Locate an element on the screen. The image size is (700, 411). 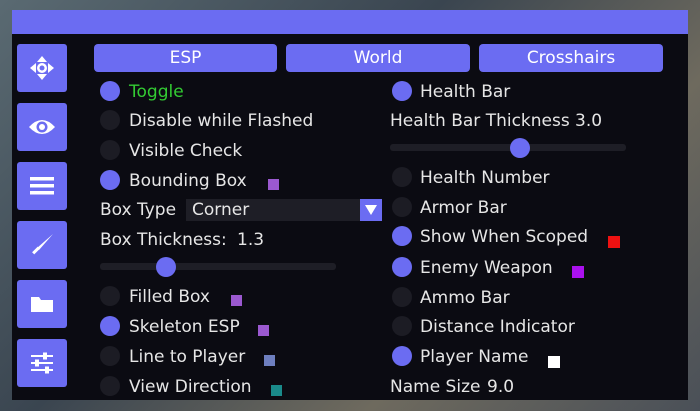
sidebar-configs-button is located at coordinates (42, 304).